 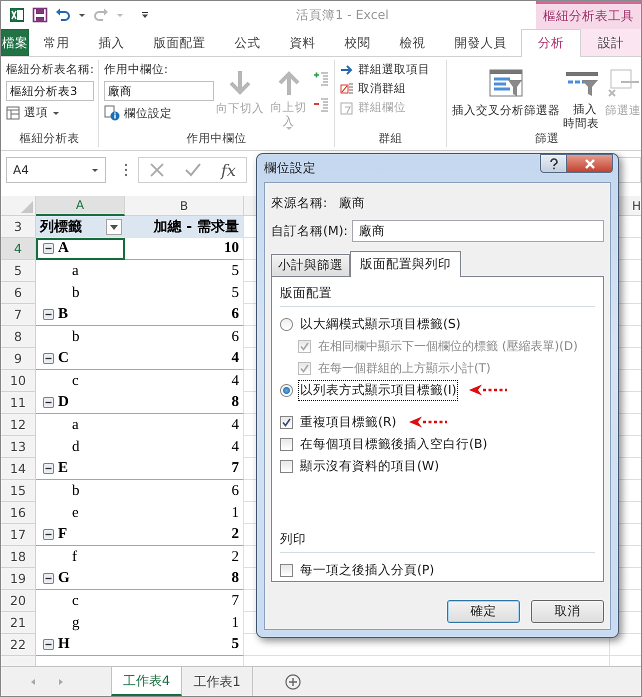 I want to click on expand-field-icon, so click(x=321, y=78).